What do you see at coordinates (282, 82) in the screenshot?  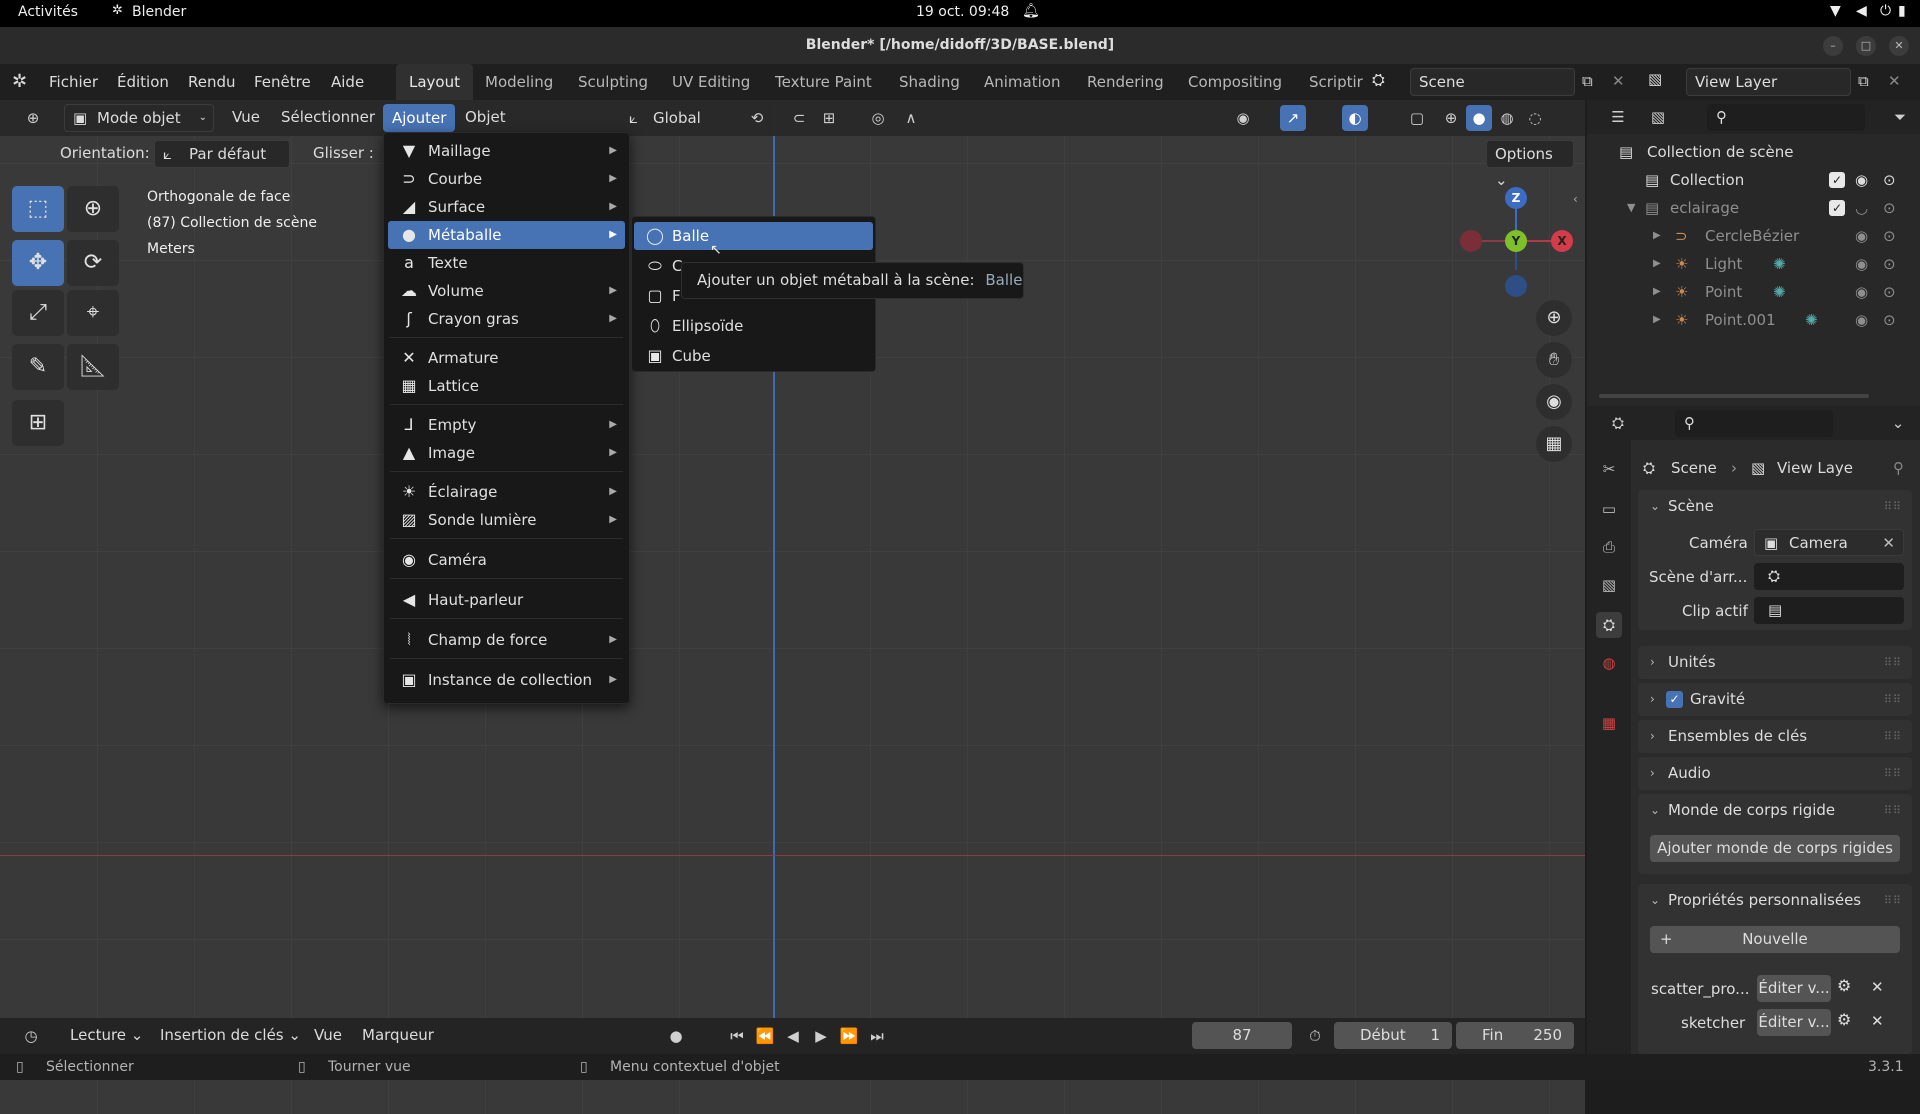 I see `menu-window: Fenêtre` at bounding box center [282, 82].